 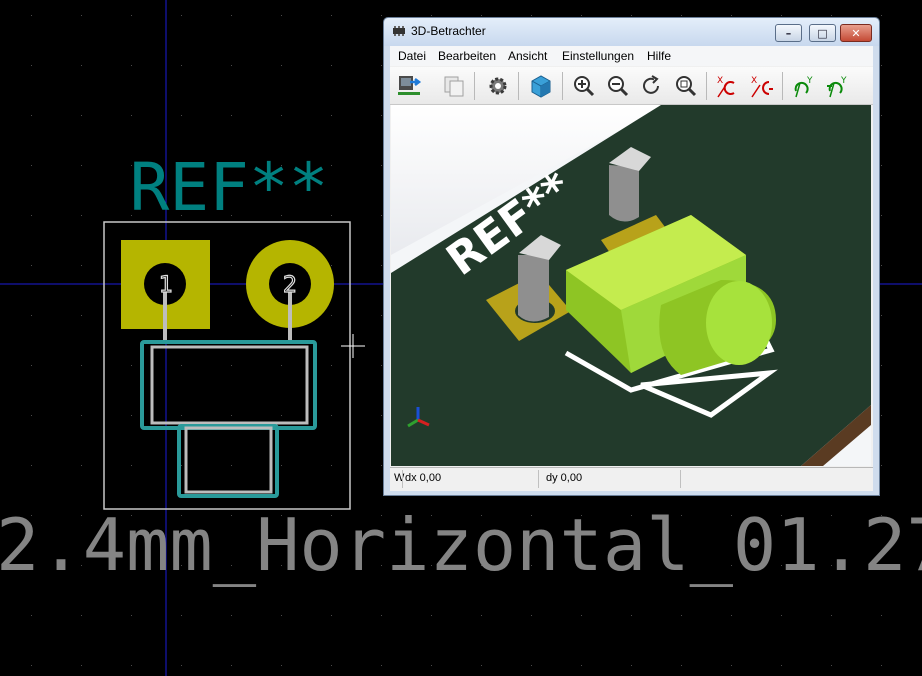 I want to click on rotate-y-reverse-icon: Y, so click(x=838, y=86).